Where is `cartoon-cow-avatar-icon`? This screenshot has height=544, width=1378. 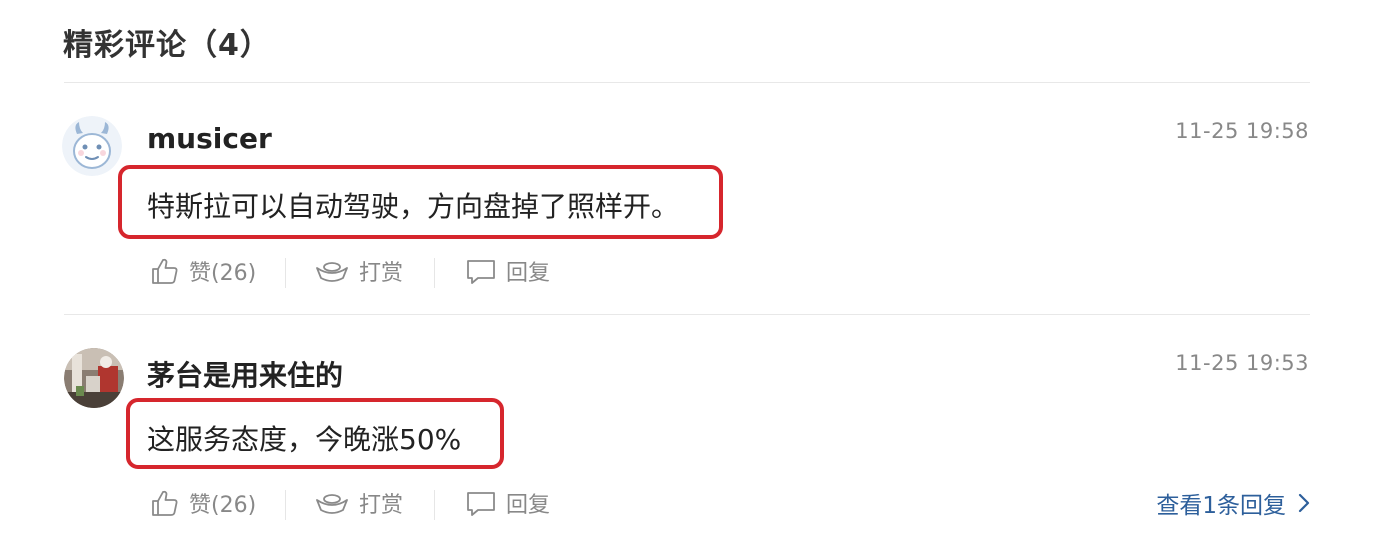 cartoon-cow-avatar-icon is located at coordinates (92, 146).